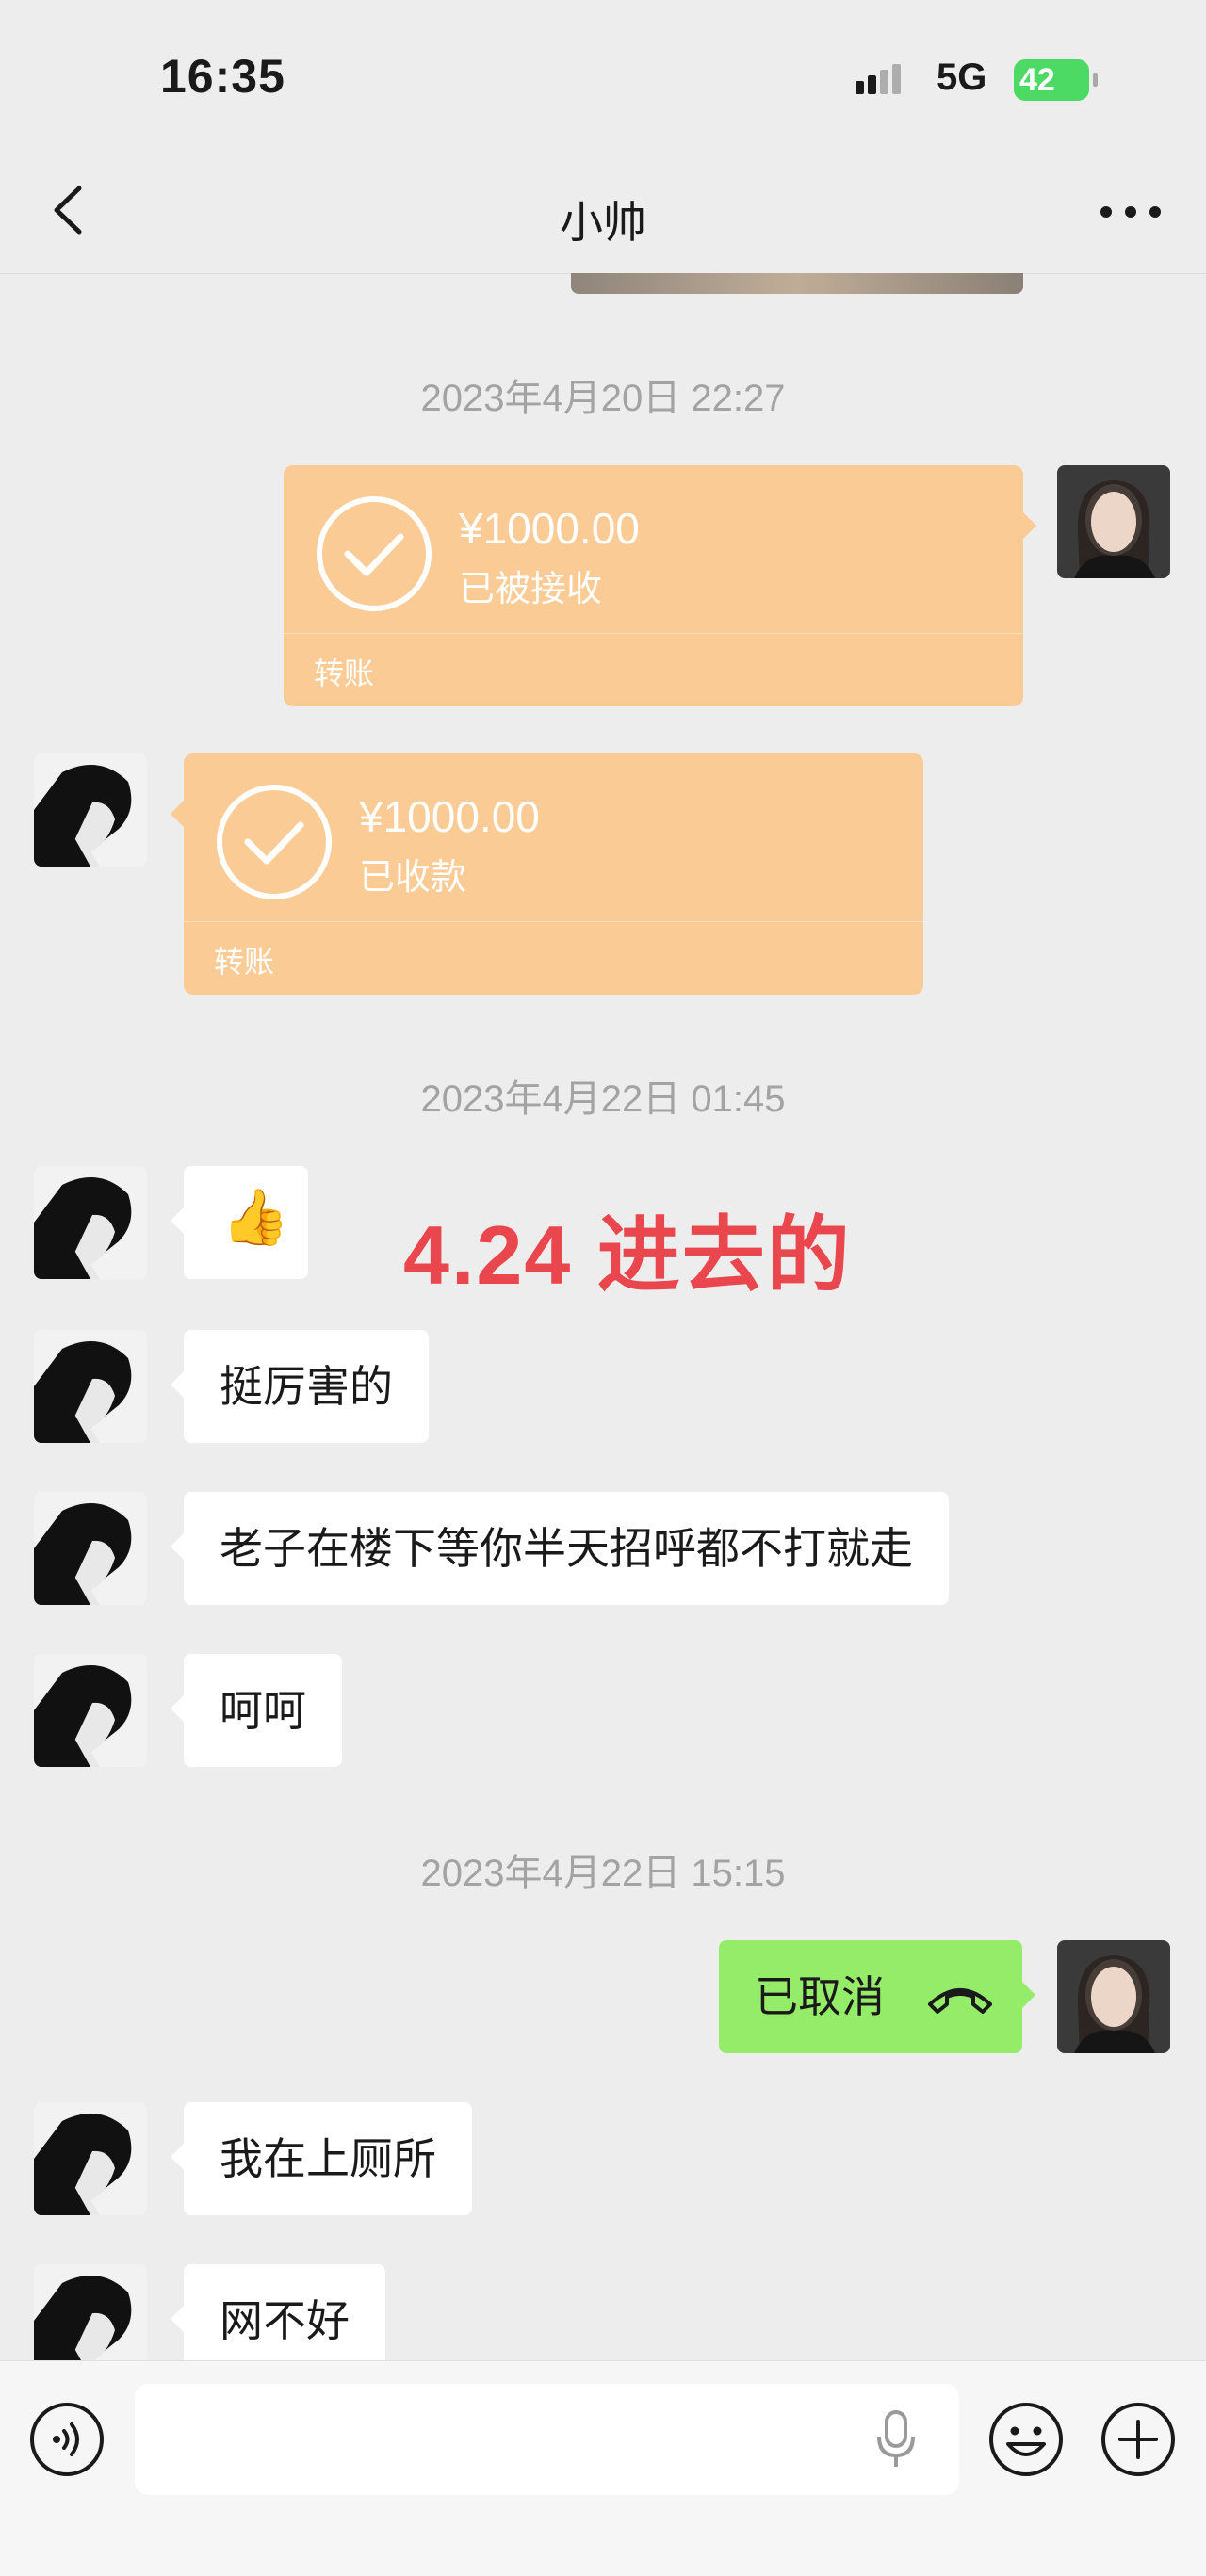 This screenshot has width=1206, height=2576. I want to click on image-message-fragment, so click(797, 283).